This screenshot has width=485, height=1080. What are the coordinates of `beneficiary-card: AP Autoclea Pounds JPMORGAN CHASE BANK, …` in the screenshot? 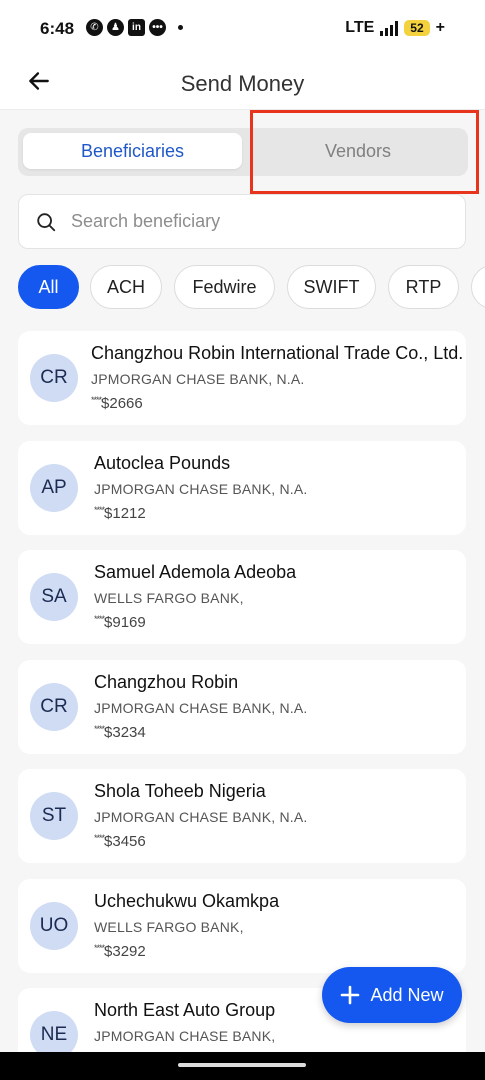 It's located at (242, 488).